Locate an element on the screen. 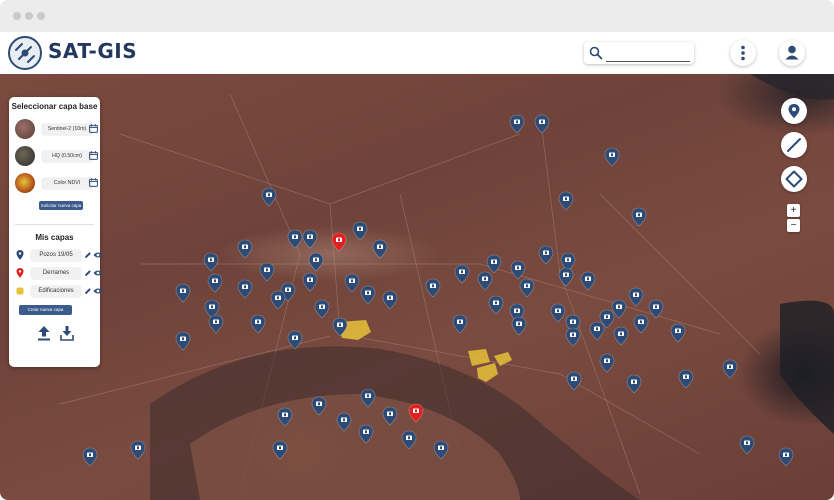 The width and height of the screenshot is (834, 500). add-point-tool-button is located at coordinates (794, 111).